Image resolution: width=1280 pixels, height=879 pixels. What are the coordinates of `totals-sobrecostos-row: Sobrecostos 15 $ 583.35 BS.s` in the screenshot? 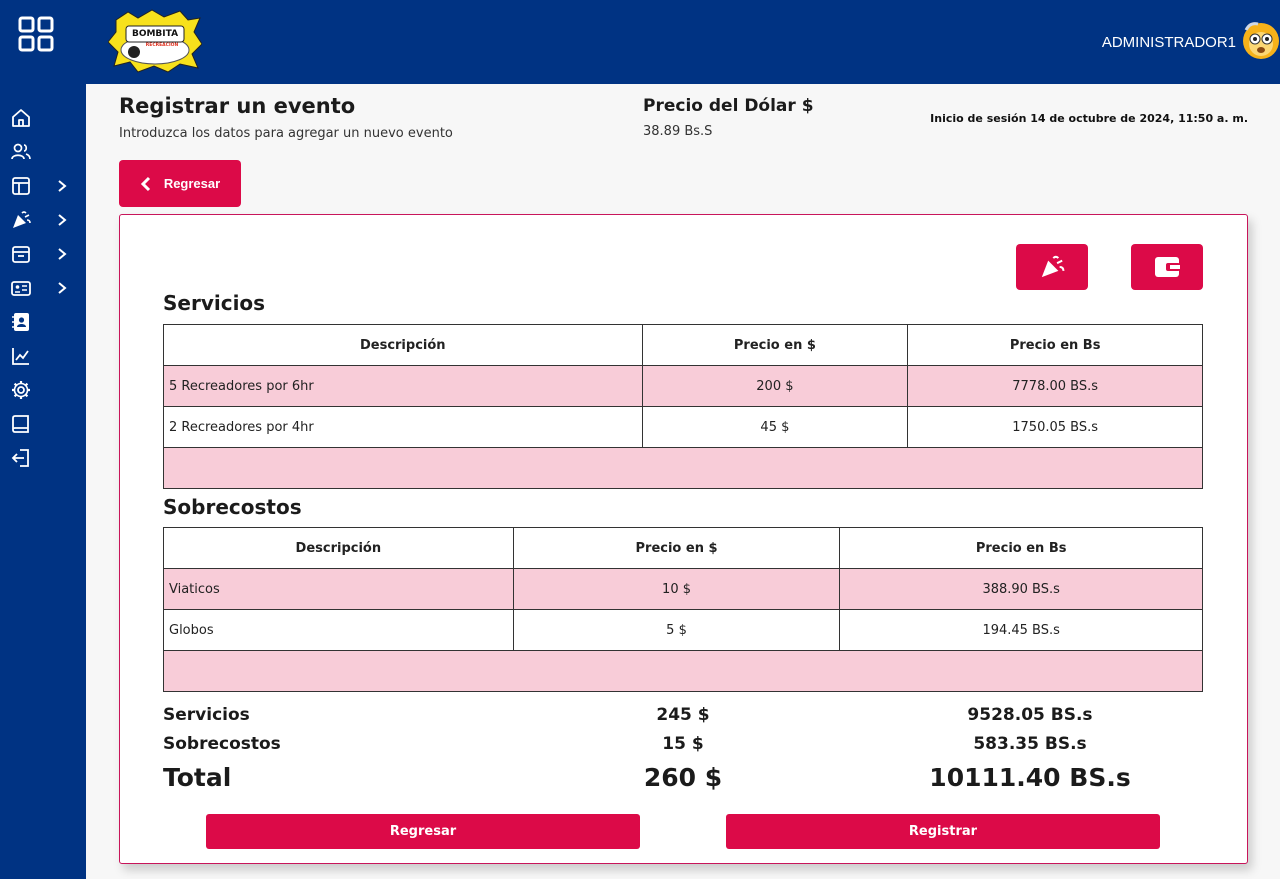 It's located at (683, 747).